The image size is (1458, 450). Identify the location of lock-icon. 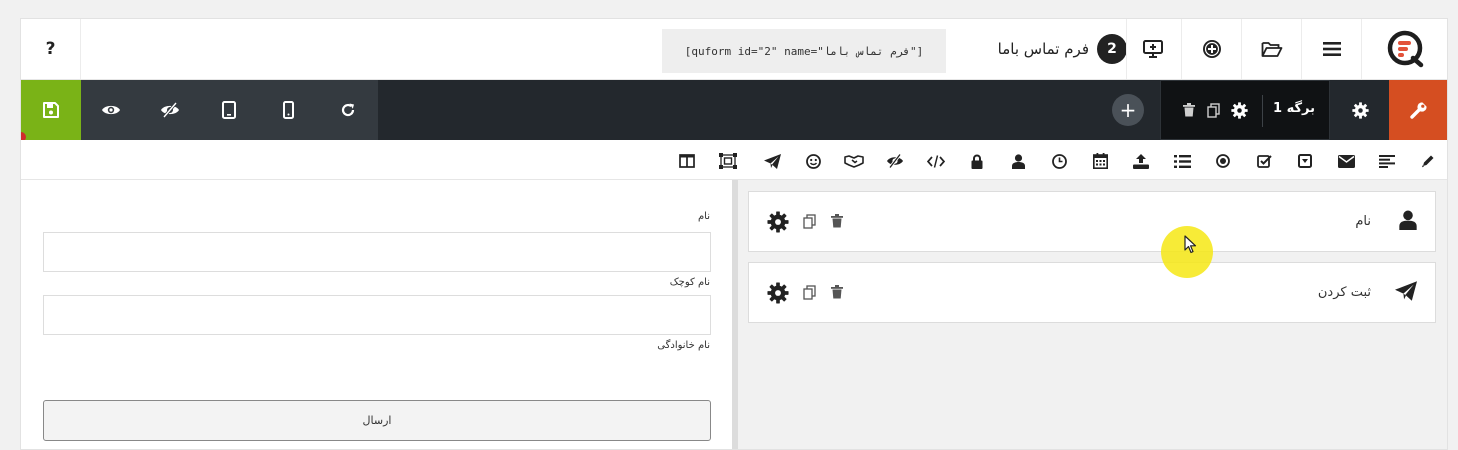
(977, 161).